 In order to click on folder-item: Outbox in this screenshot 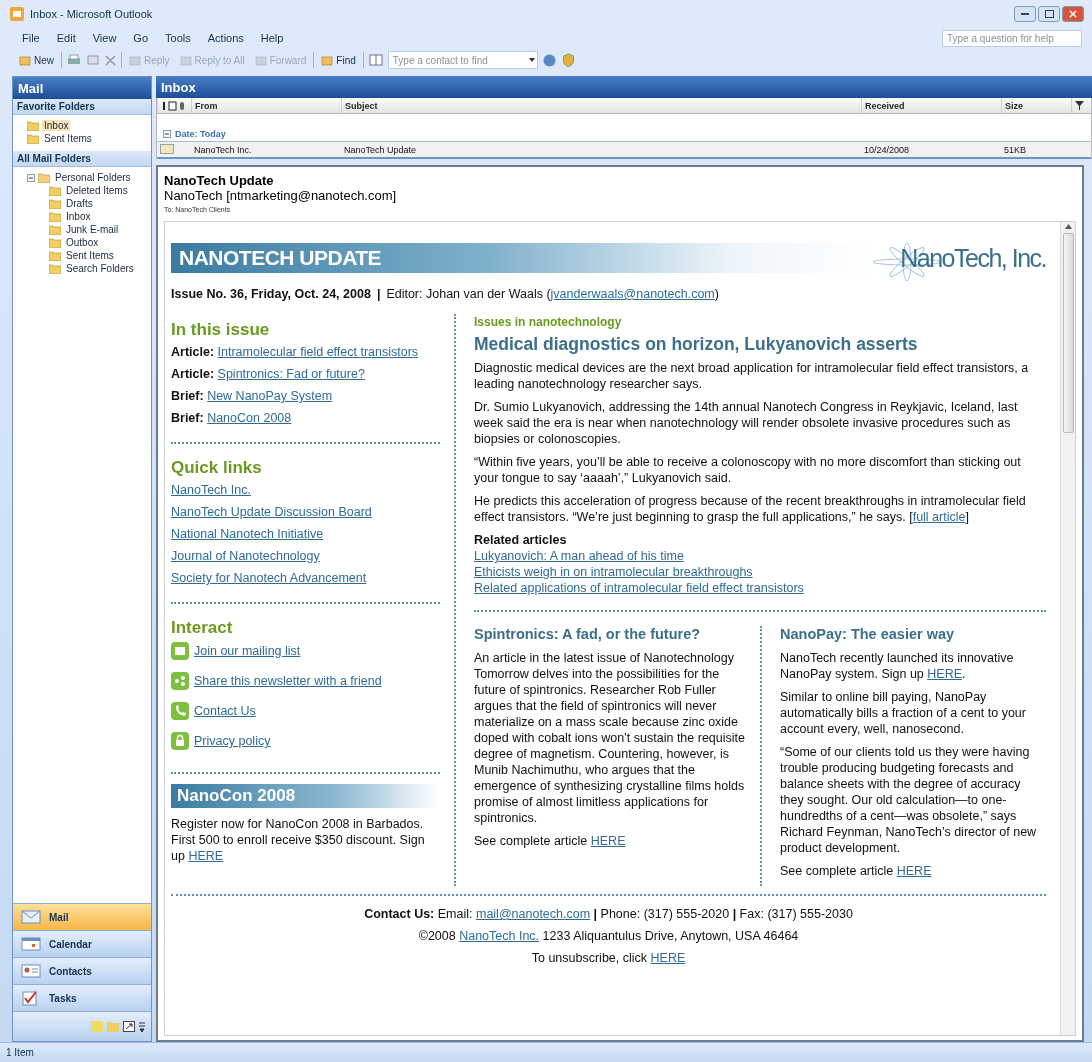, I will do `click(82, 242)`.